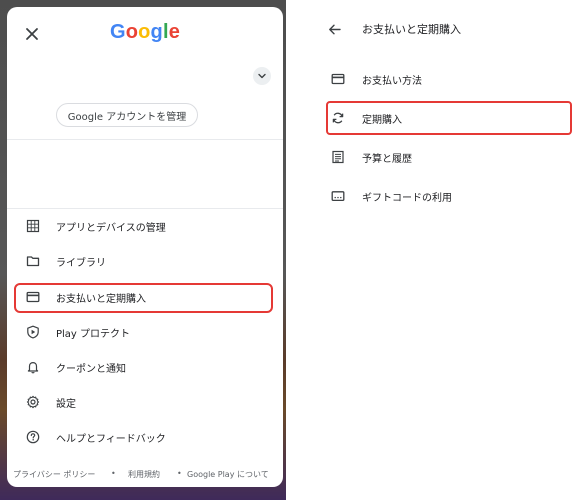  I want to click on account-expand-button, so click(262, 76).